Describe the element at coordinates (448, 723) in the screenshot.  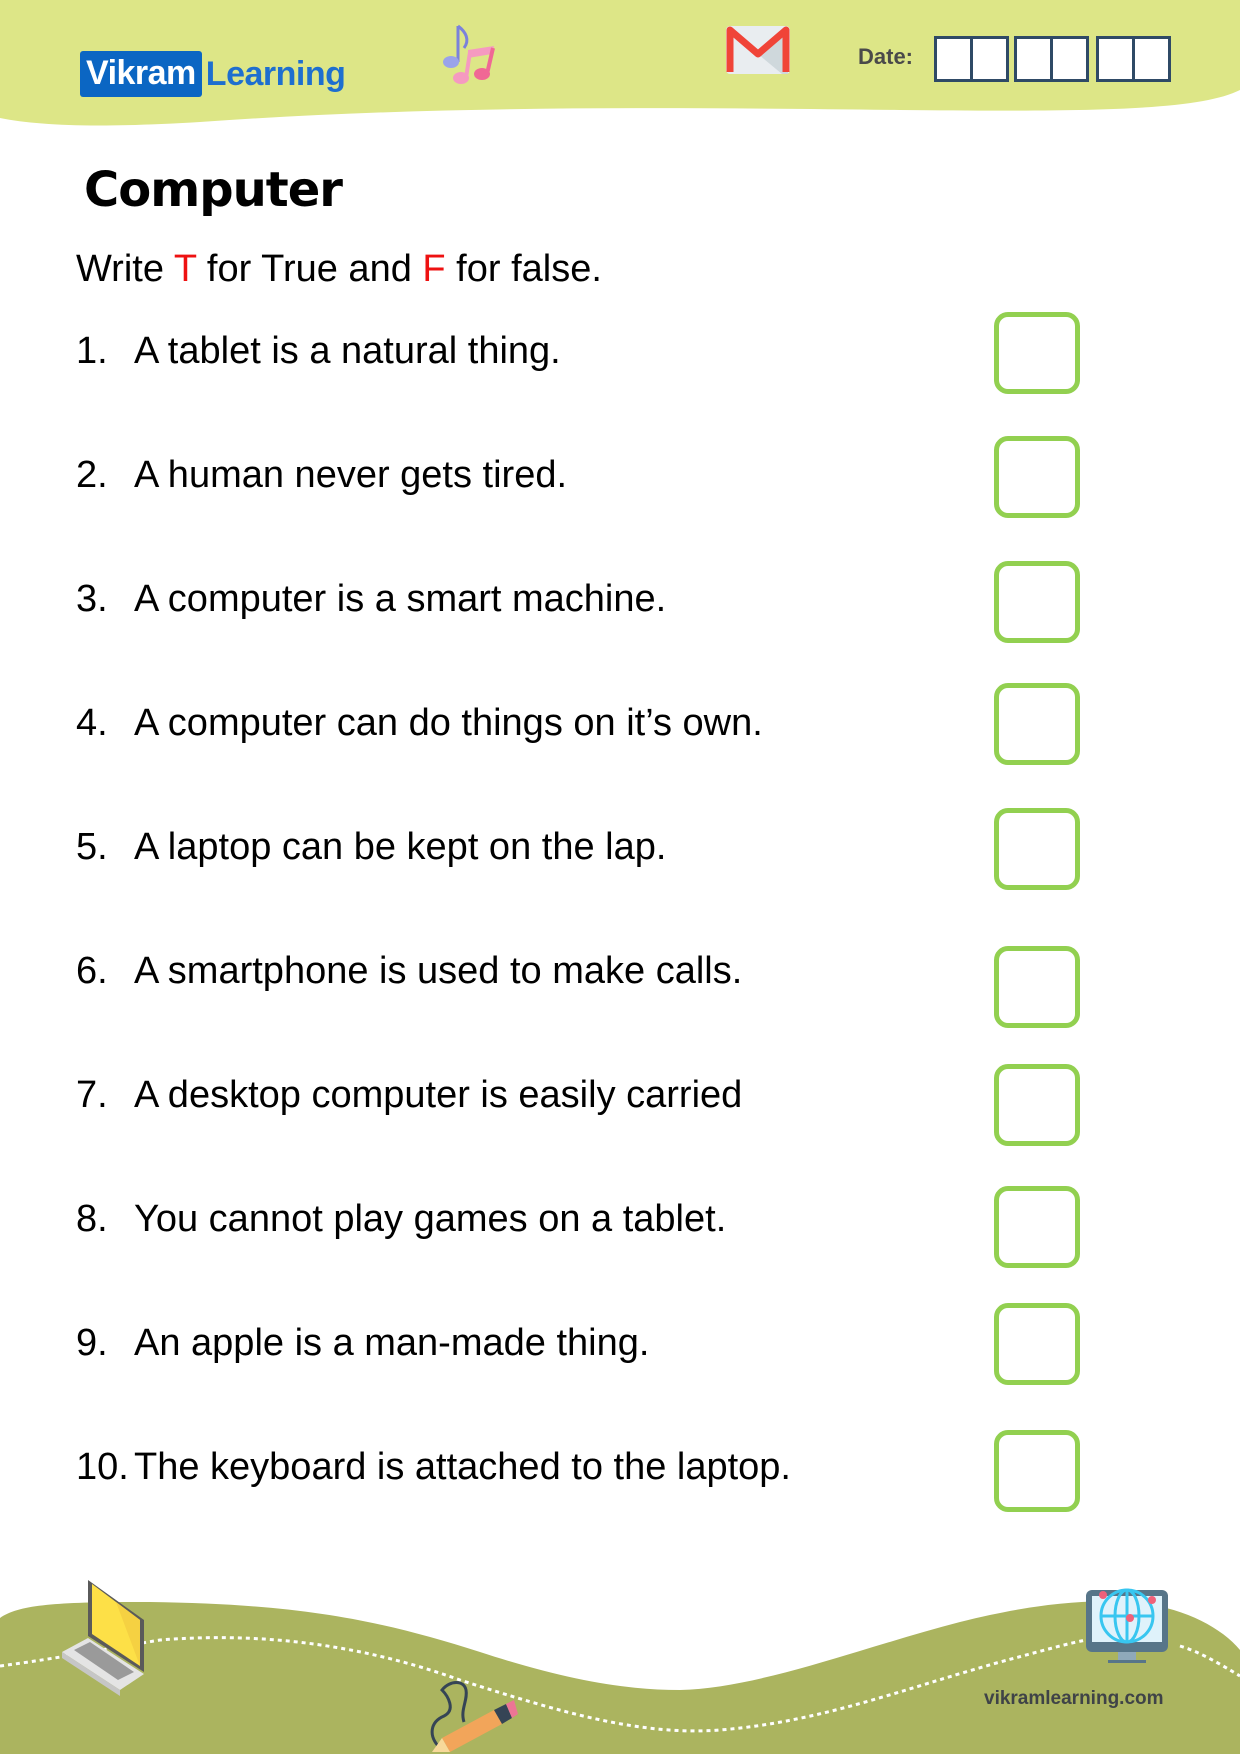
I see `question-text: A computer can do things on it’s own.` at that location.